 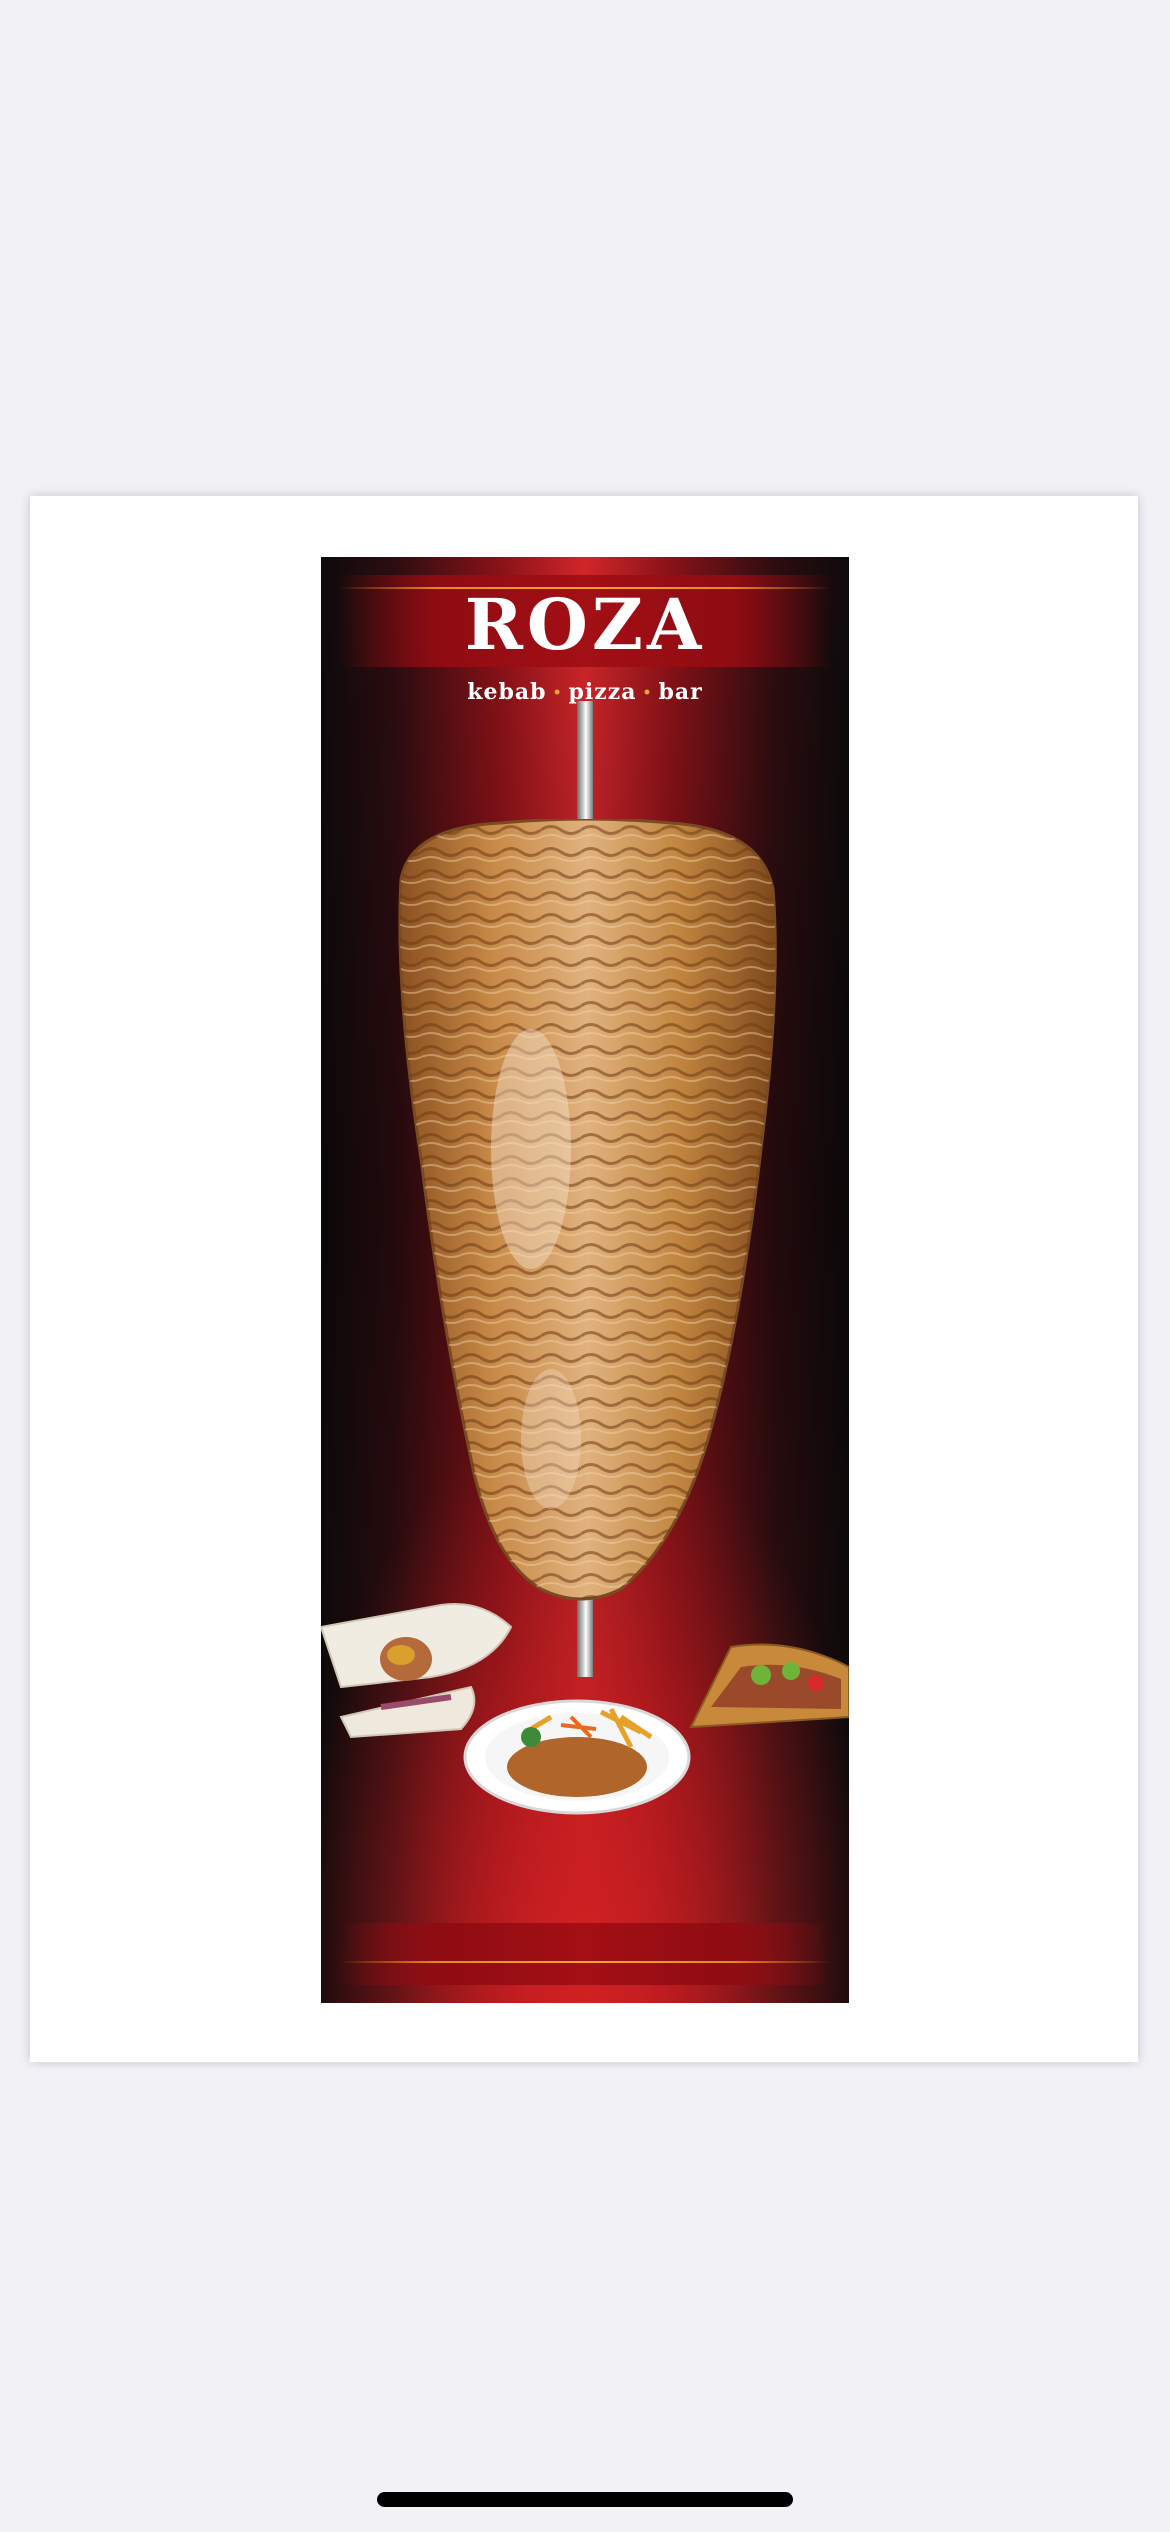 I want to click on pizza-slice-image, so click(x=769, y=1686).